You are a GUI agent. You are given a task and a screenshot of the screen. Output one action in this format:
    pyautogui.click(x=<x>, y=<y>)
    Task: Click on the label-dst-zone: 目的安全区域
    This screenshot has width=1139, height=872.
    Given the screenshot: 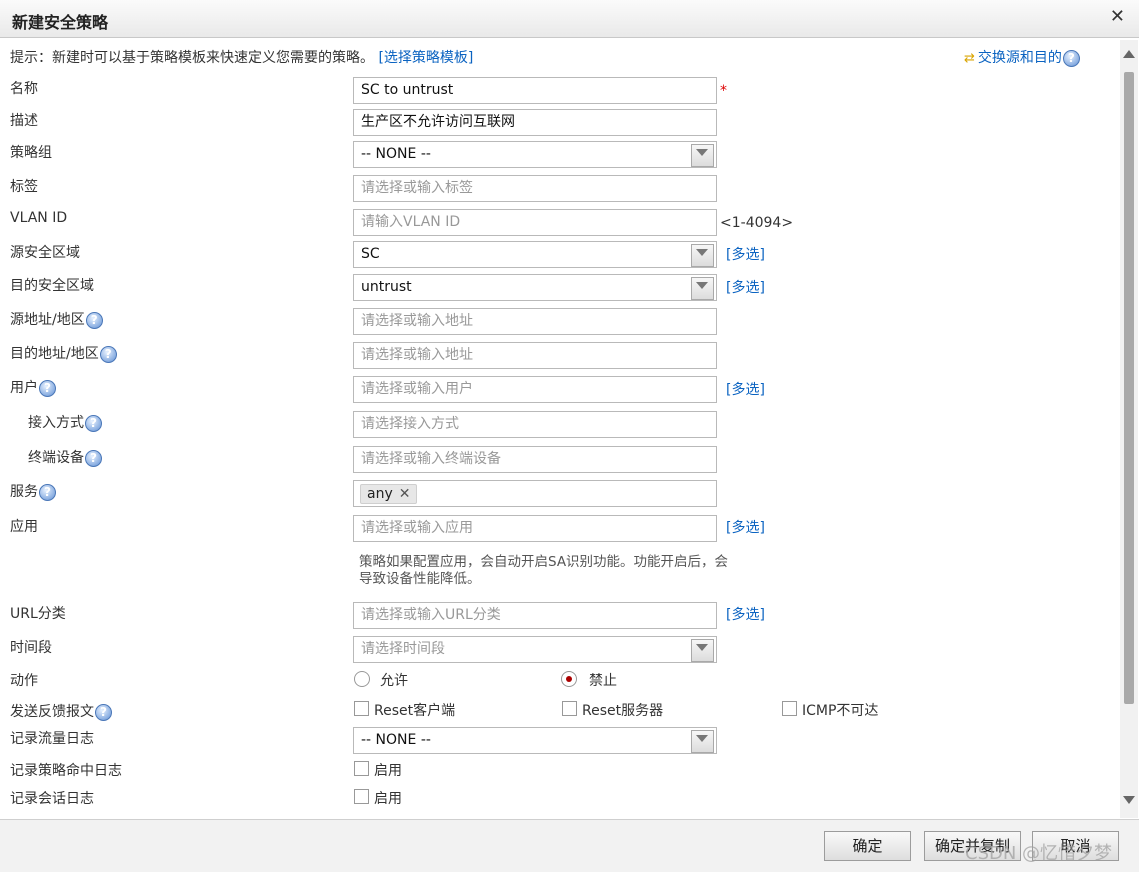 What is the action you would take?
    pyautogui.click(x=52, y=286)
    